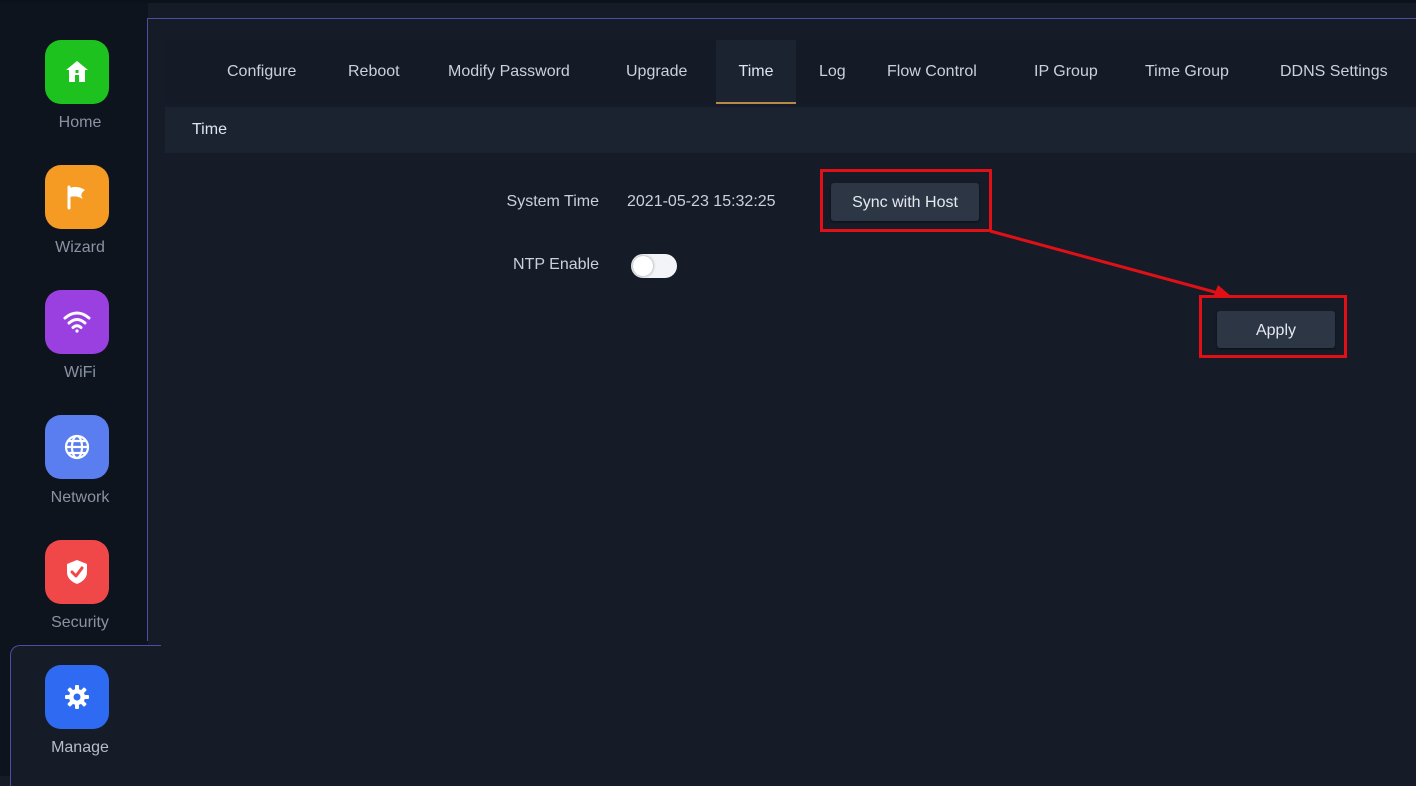 This screenshot has height=786, width=1416. Describe the element at coordinates (1066, 72) in the screenshot. I see `tab-ip-group: IP Group` at that location.